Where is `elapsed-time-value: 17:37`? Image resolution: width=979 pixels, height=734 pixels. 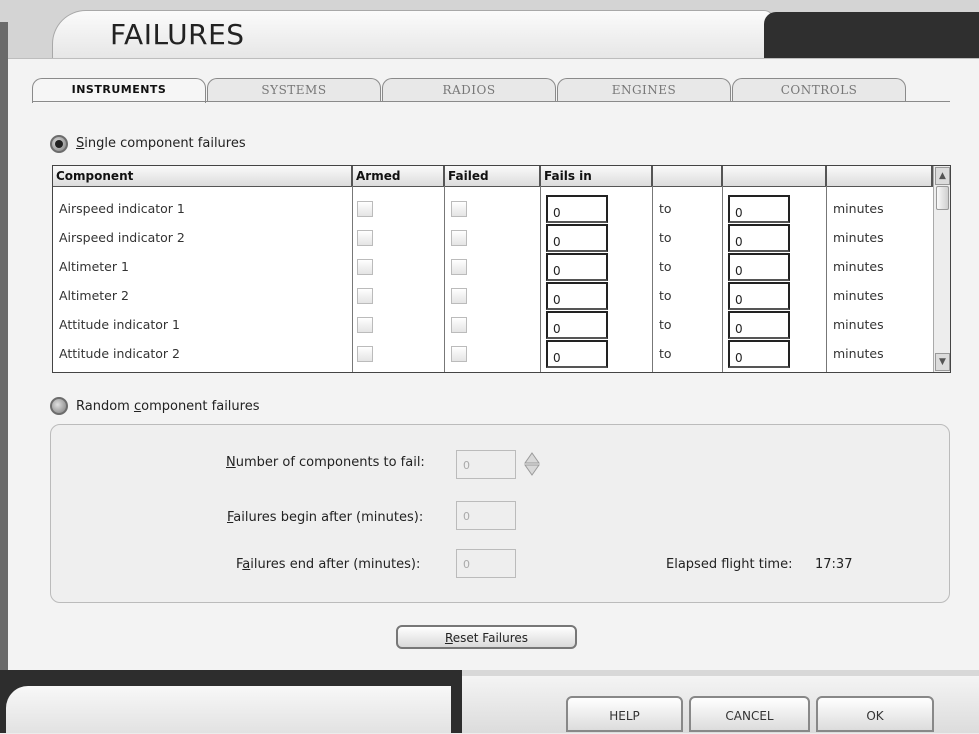
elapsed-time-value: 17:37 is located at coordinates (834, 564).